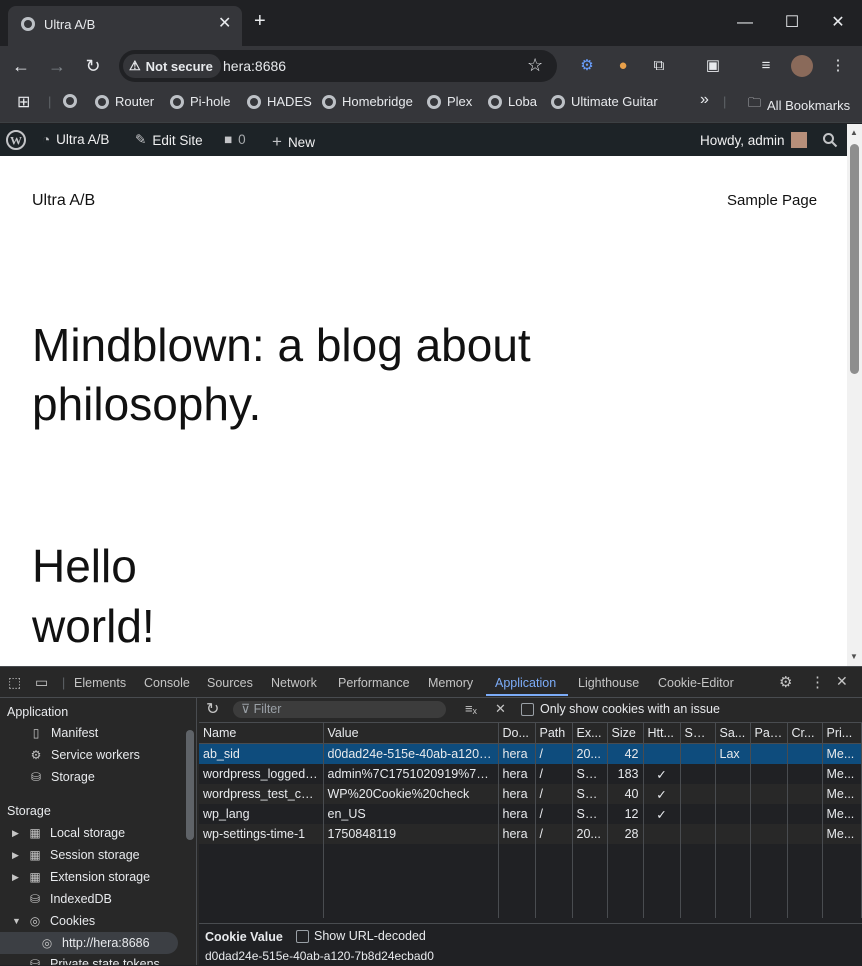 This screenshot has width=862, height=966. I want to click on profile-avatar, so click(802, 66).